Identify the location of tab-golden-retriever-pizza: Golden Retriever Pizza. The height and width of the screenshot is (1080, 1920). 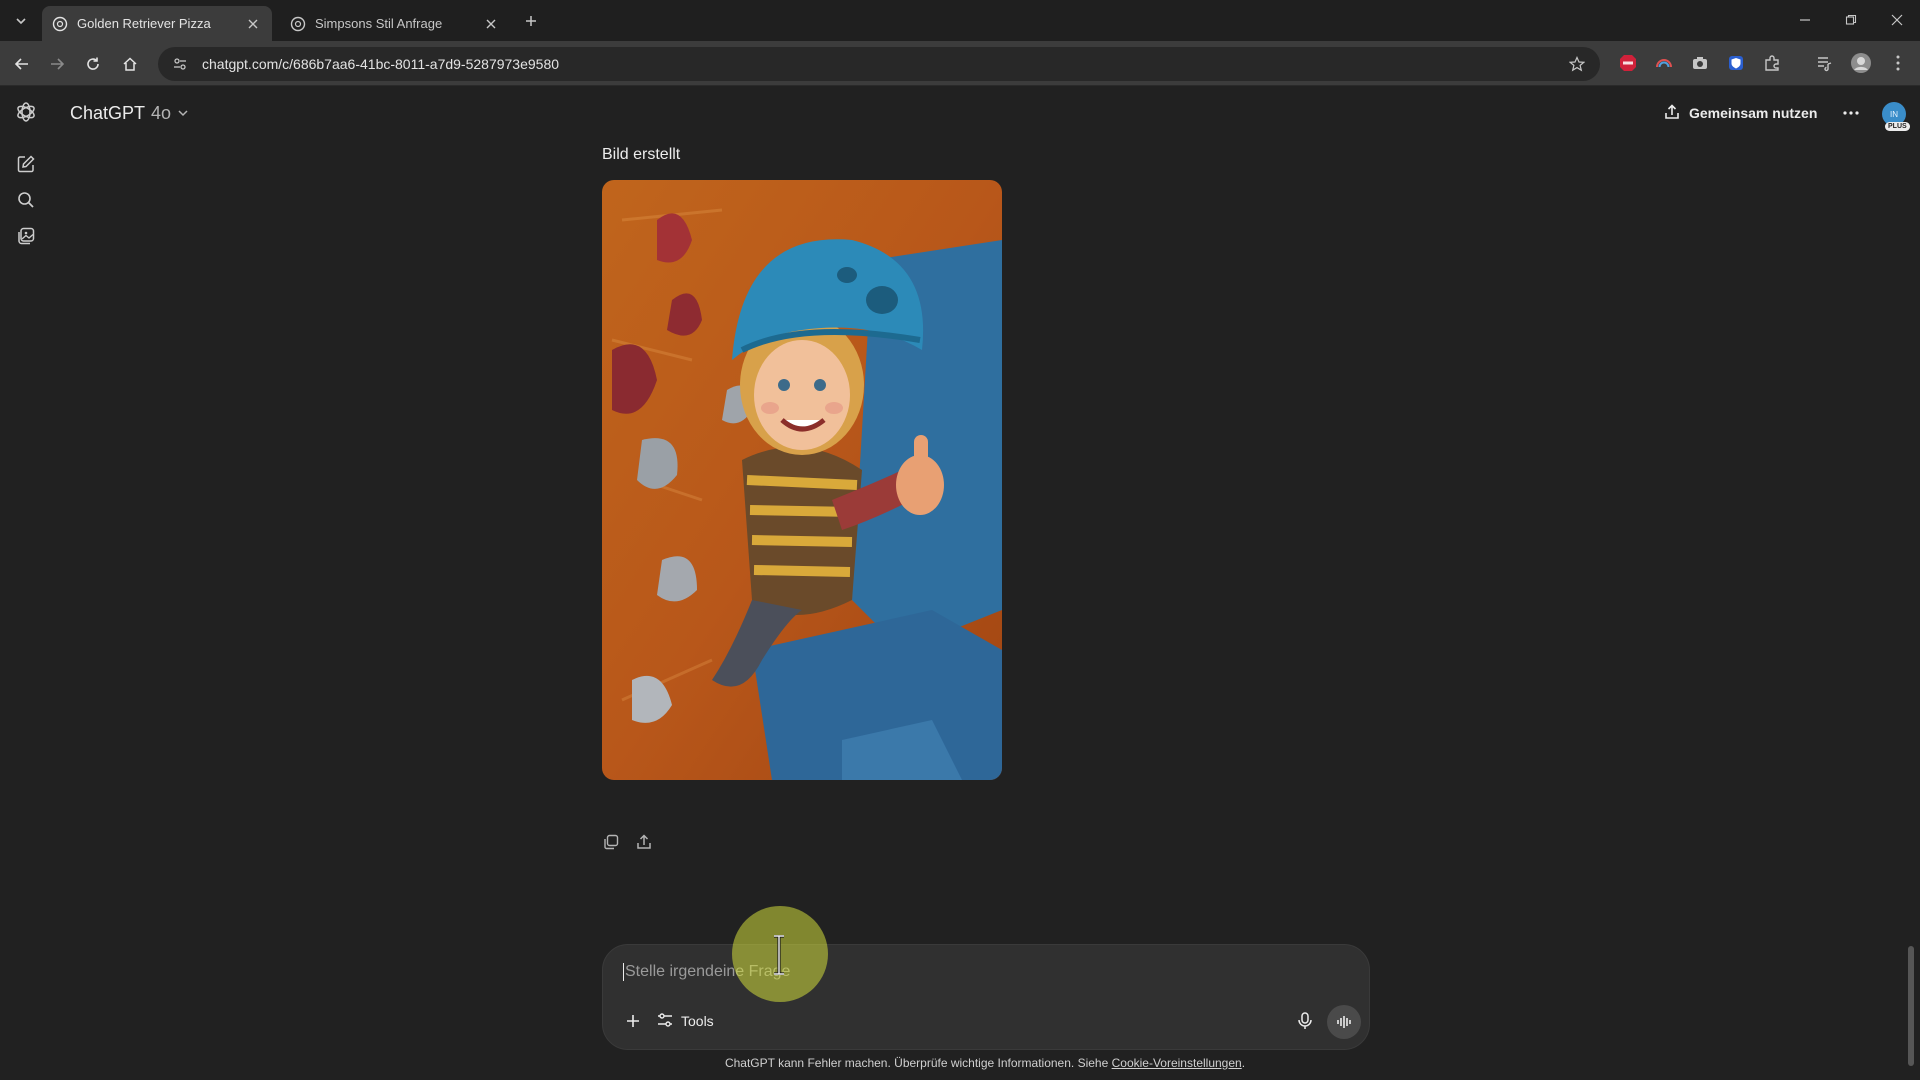
(157, 23).